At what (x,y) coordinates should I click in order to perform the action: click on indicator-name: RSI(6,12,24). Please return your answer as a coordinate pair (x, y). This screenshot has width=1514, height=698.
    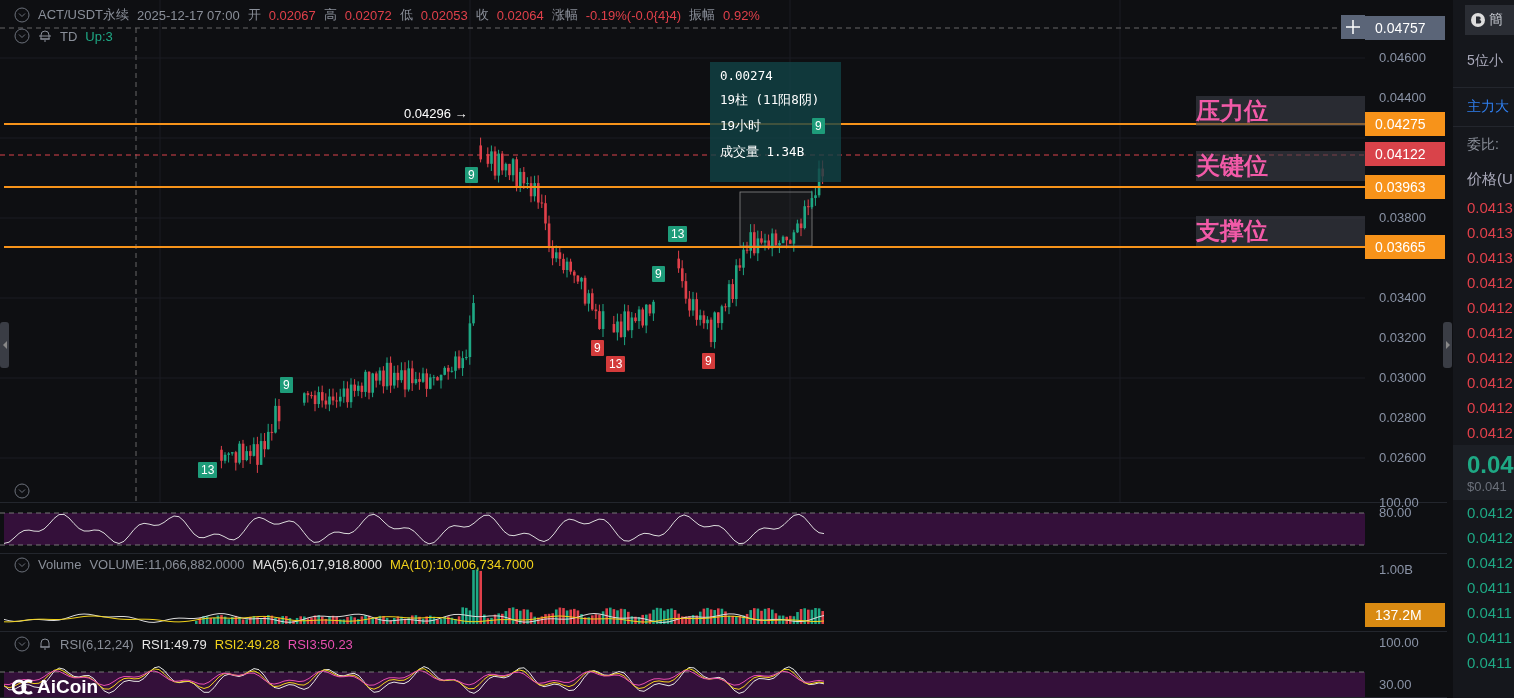
    Looking at the image, I should click on (97, 644).